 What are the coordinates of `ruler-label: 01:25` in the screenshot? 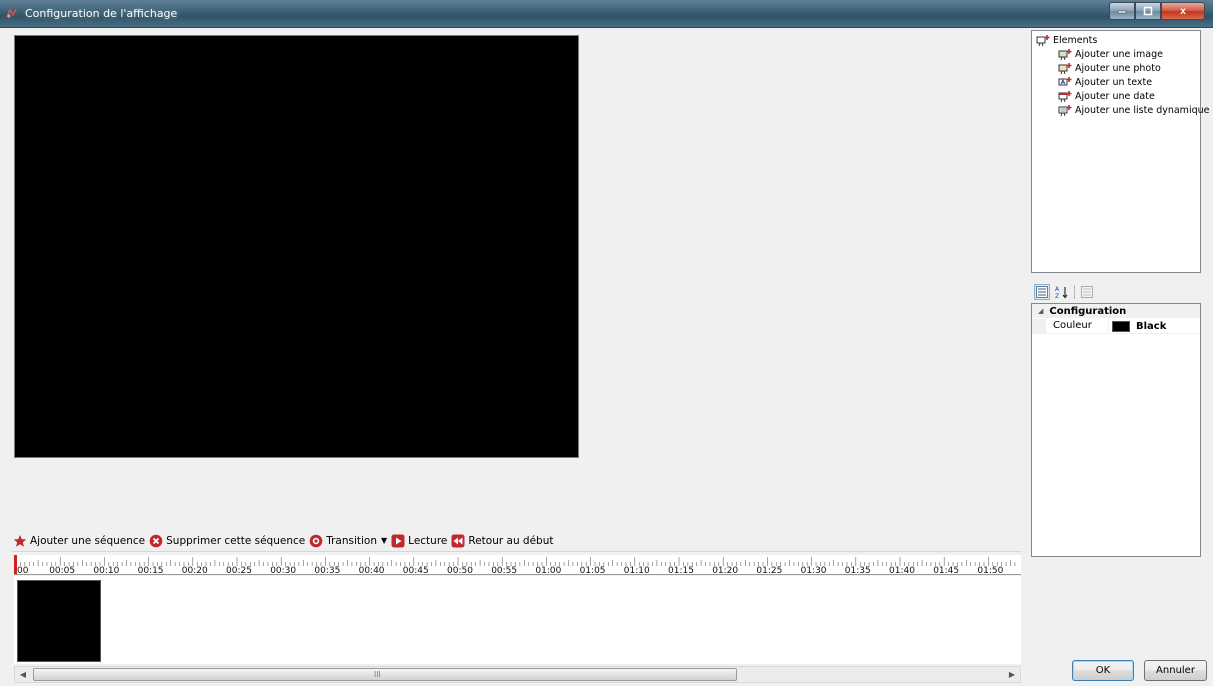 It's located at (769, 570).